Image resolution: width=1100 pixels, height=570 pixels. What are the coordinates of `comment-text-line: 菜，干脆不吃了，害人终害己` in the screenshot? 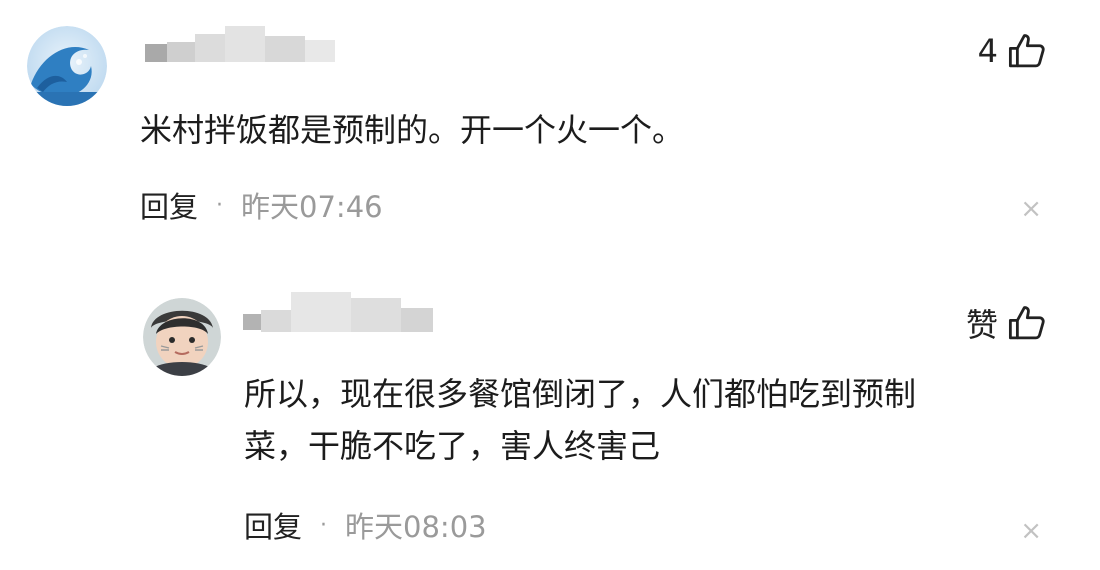 It's located at (452, 446).